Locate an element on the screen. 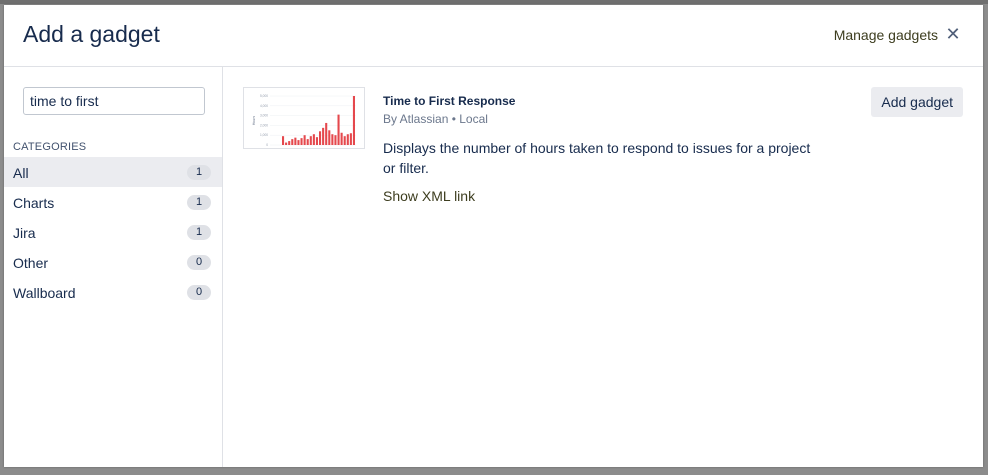 The width and height of the screenshot is (988, 475). category-item-wallboard: Wallboard 0 is located at coordinates (113, 292).